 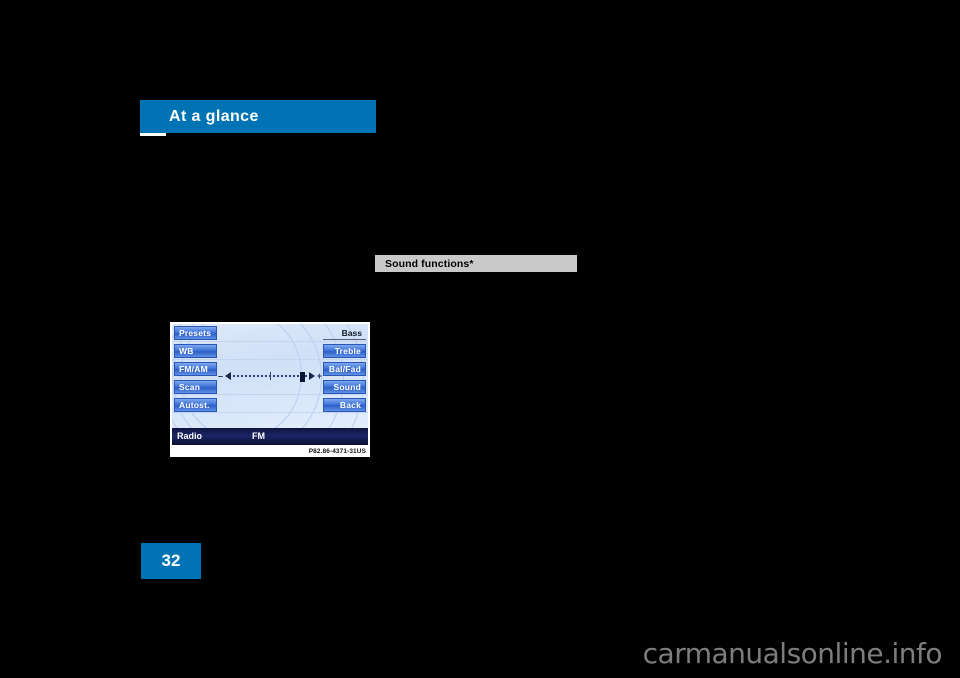 I want to click on softkey-bal-fad: Bal/Fad, so click(x=344, y=369).